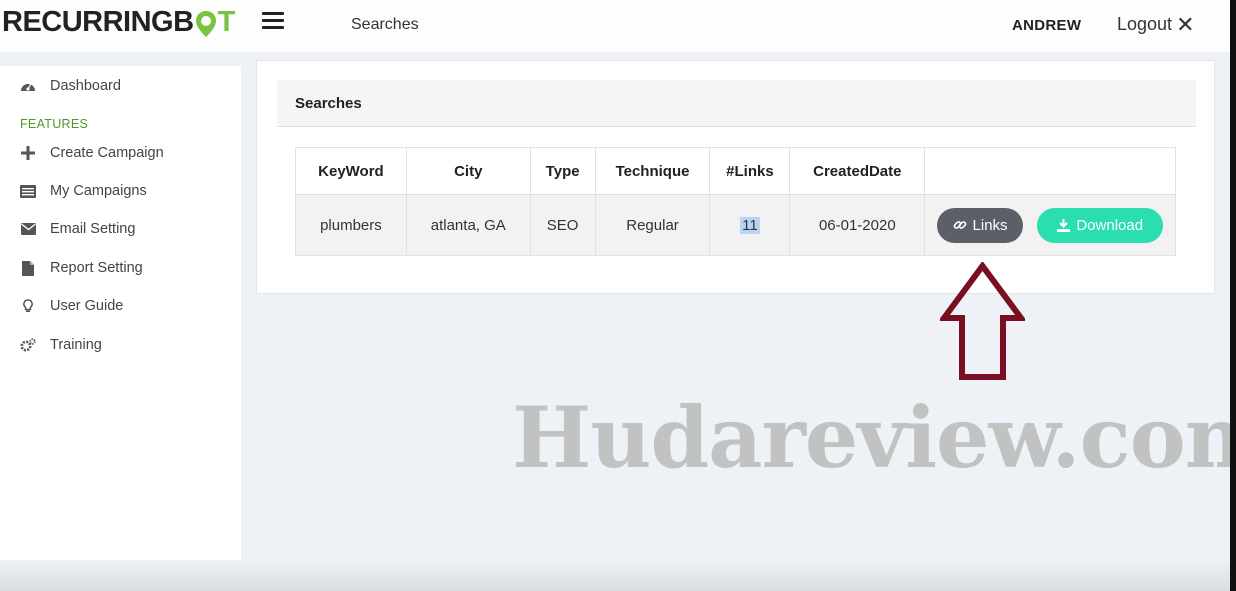 The image size is (1236, 591). I want to click on link-icon, so click(959, 225).